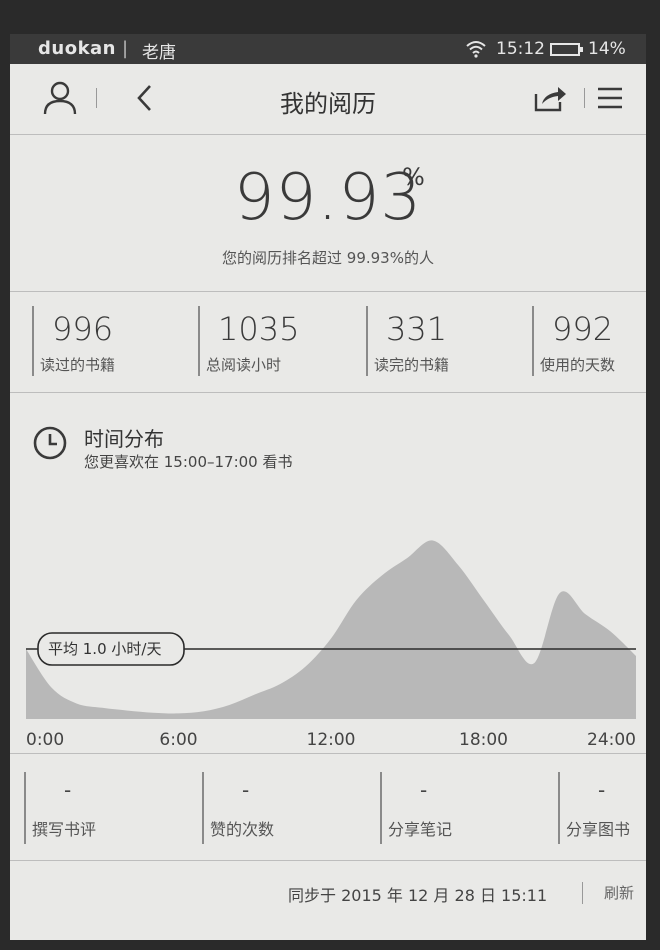  I want to click on refresh-button: 刷新, so click(619, 892).